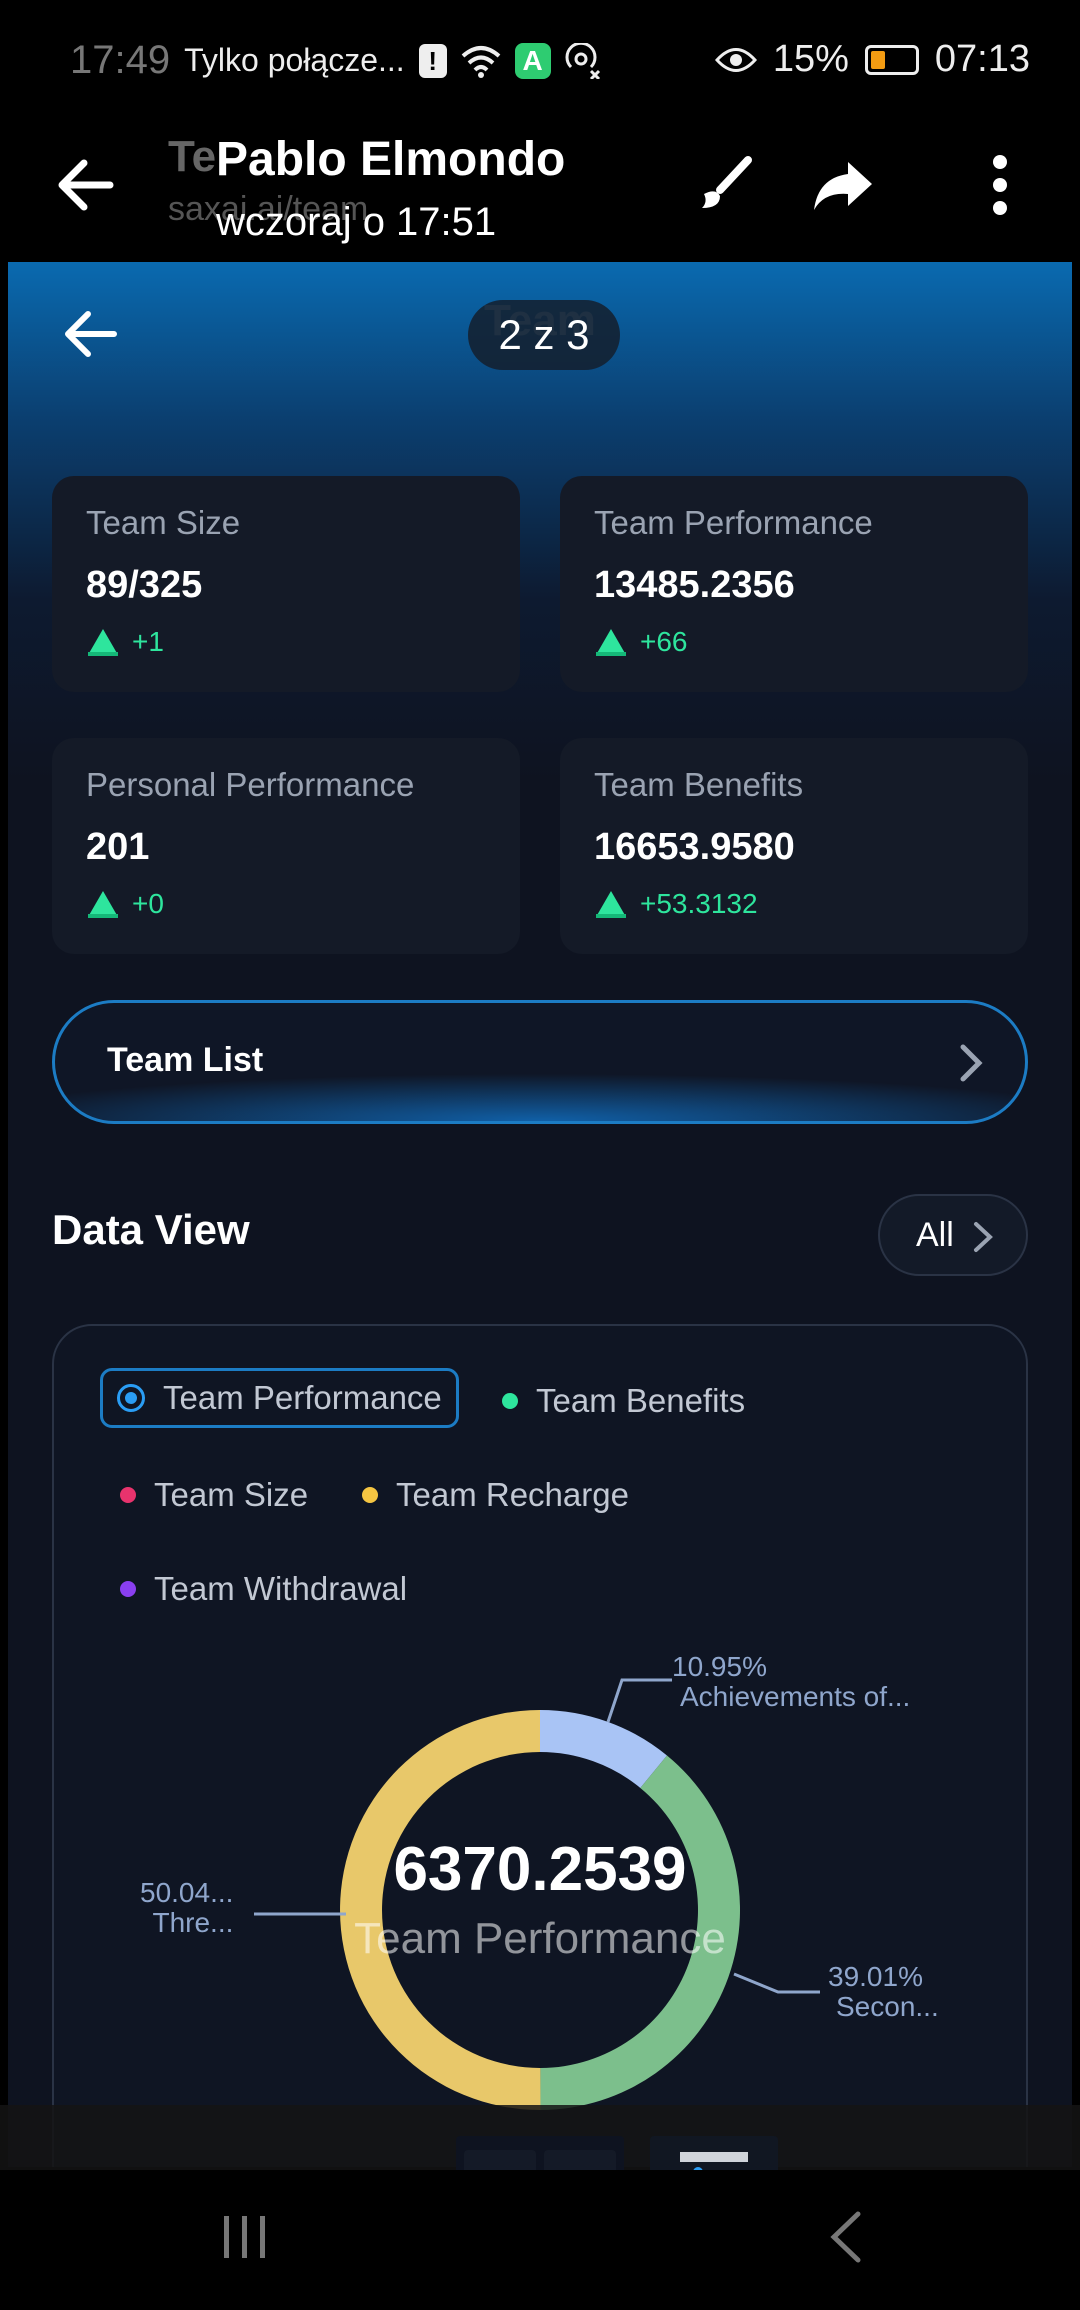 Image resolution: width=1080 pixels, height=2310 pixels. I want to click on card-label: Team Size, so click(163, 522).